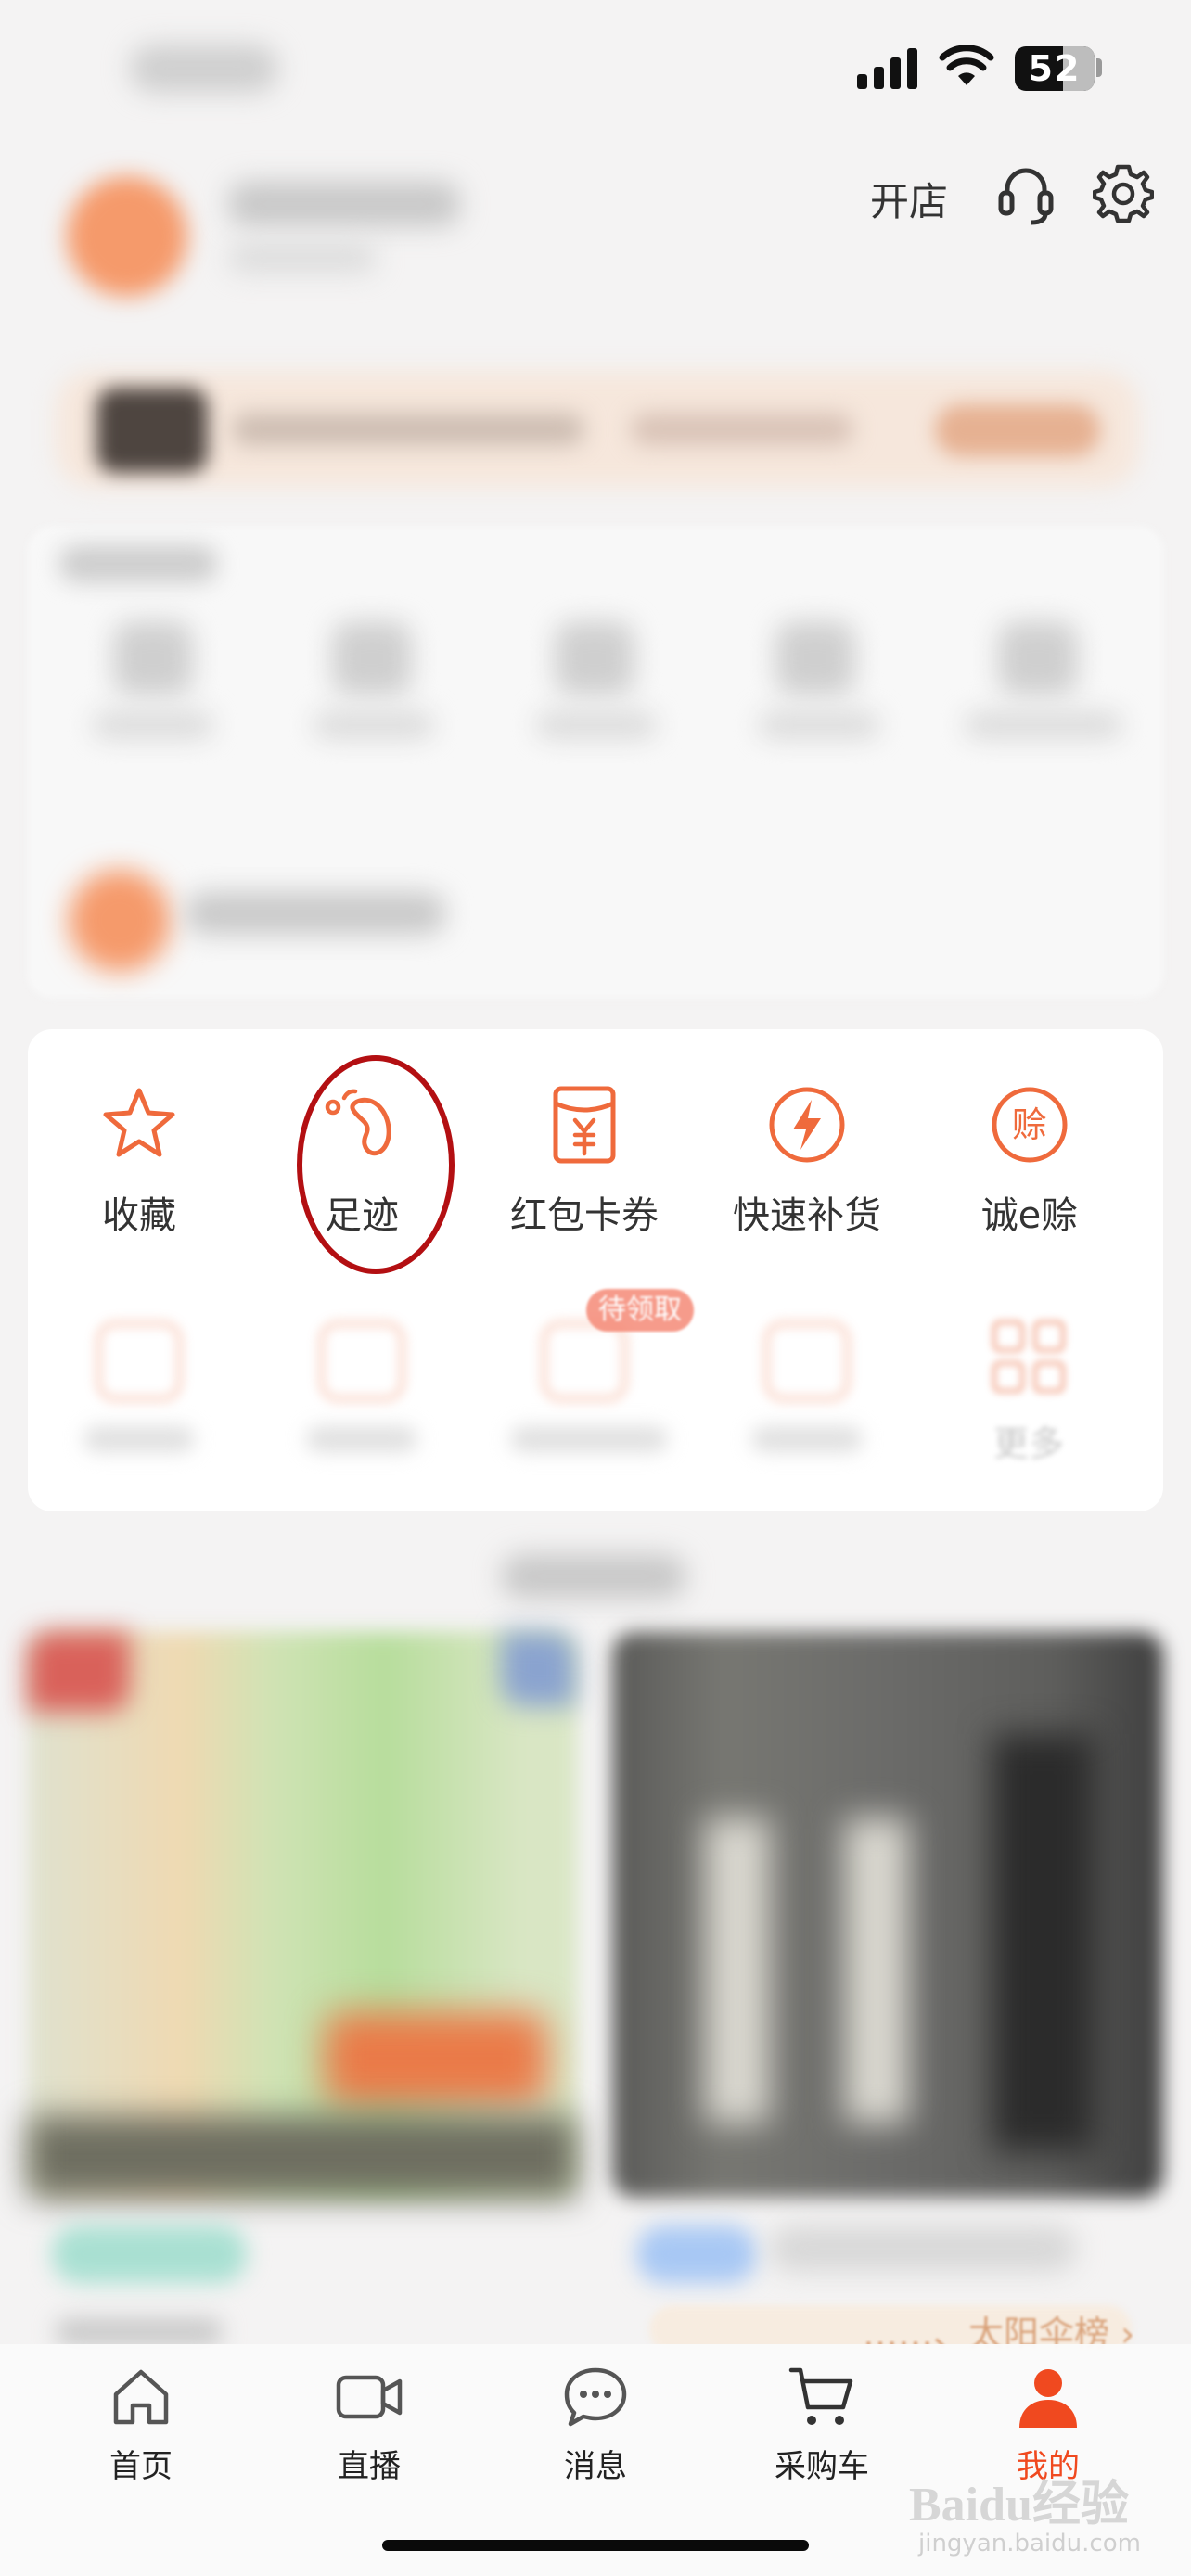  Describe the element at coordinates (369, 2424) in the screenshot. I see `tab-live: 直播` at that location.